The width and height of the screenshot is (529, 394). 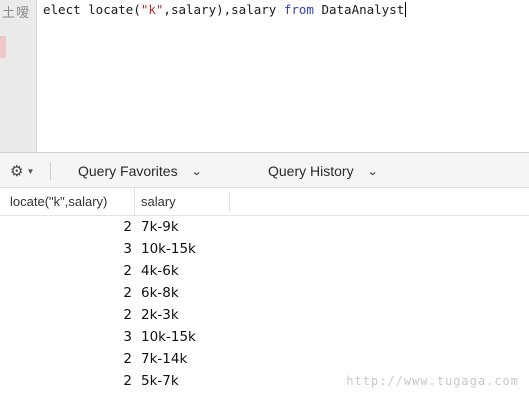 I want to click on table-row: 2 7k-14k, so click(x=264, y=359).